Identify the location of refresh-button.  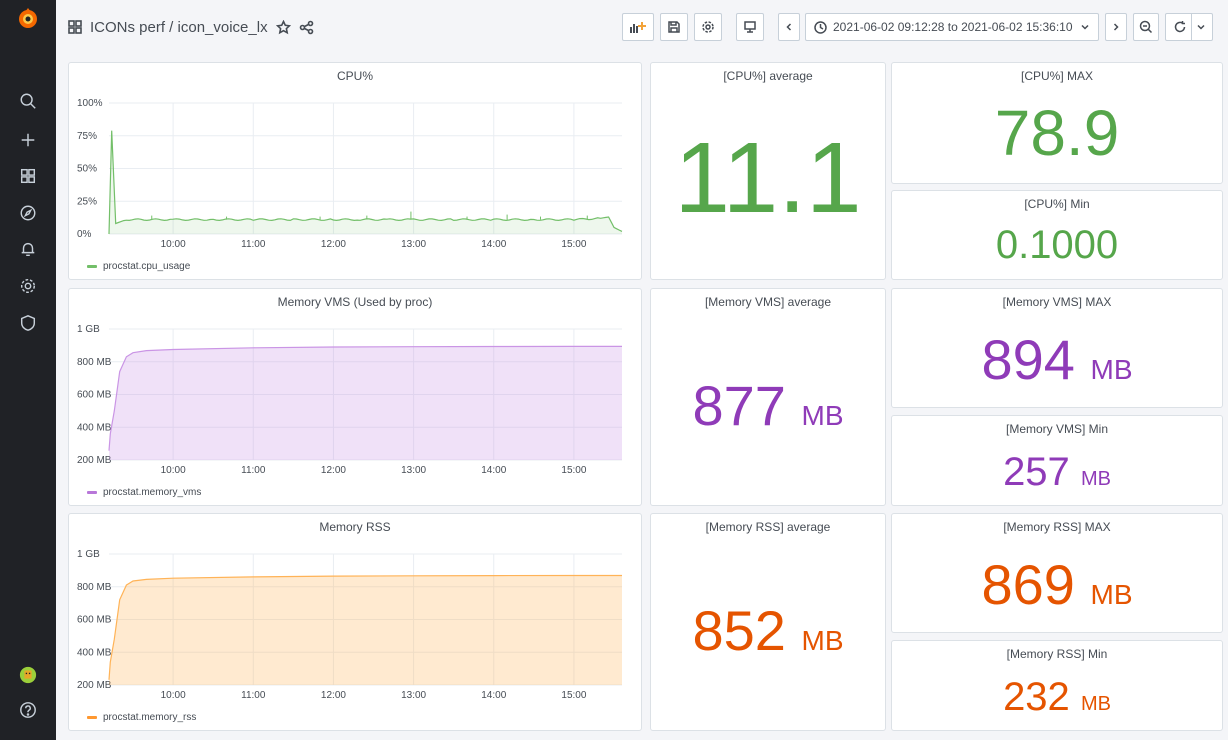
(1189, 27).